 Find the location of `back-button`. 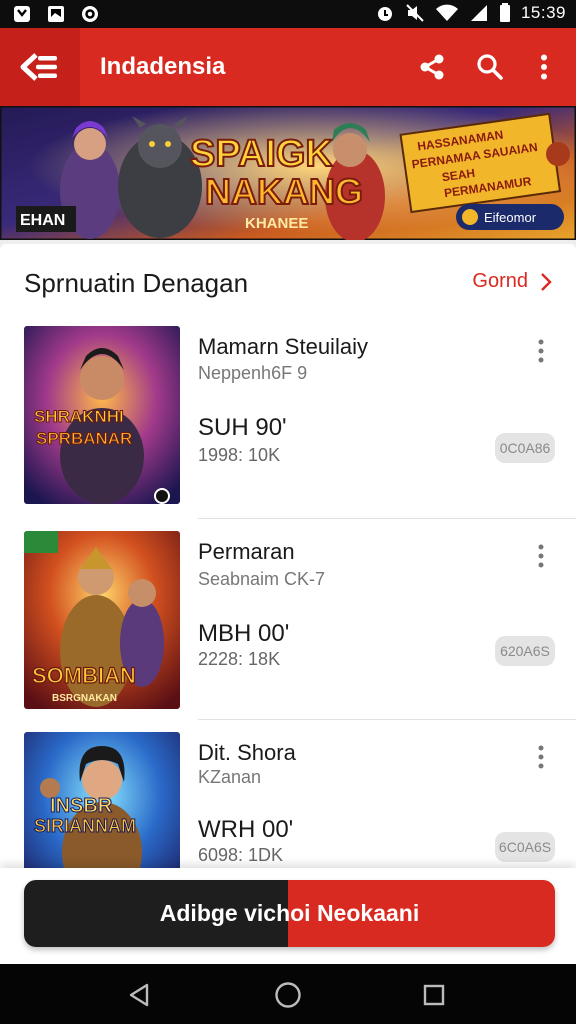

back-button is located at coordinates (40, 67).